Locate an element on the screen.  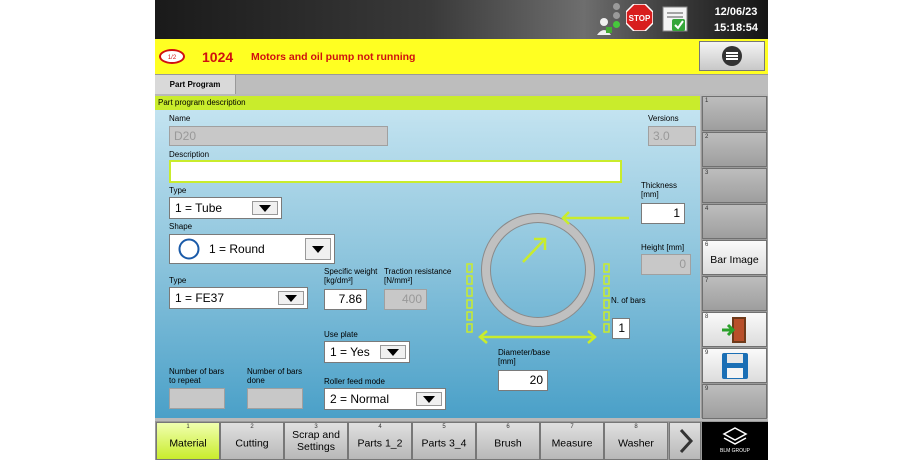
traction-resistance-label: Traction resistance [N/mm²] is located at coordinates (418, 276).